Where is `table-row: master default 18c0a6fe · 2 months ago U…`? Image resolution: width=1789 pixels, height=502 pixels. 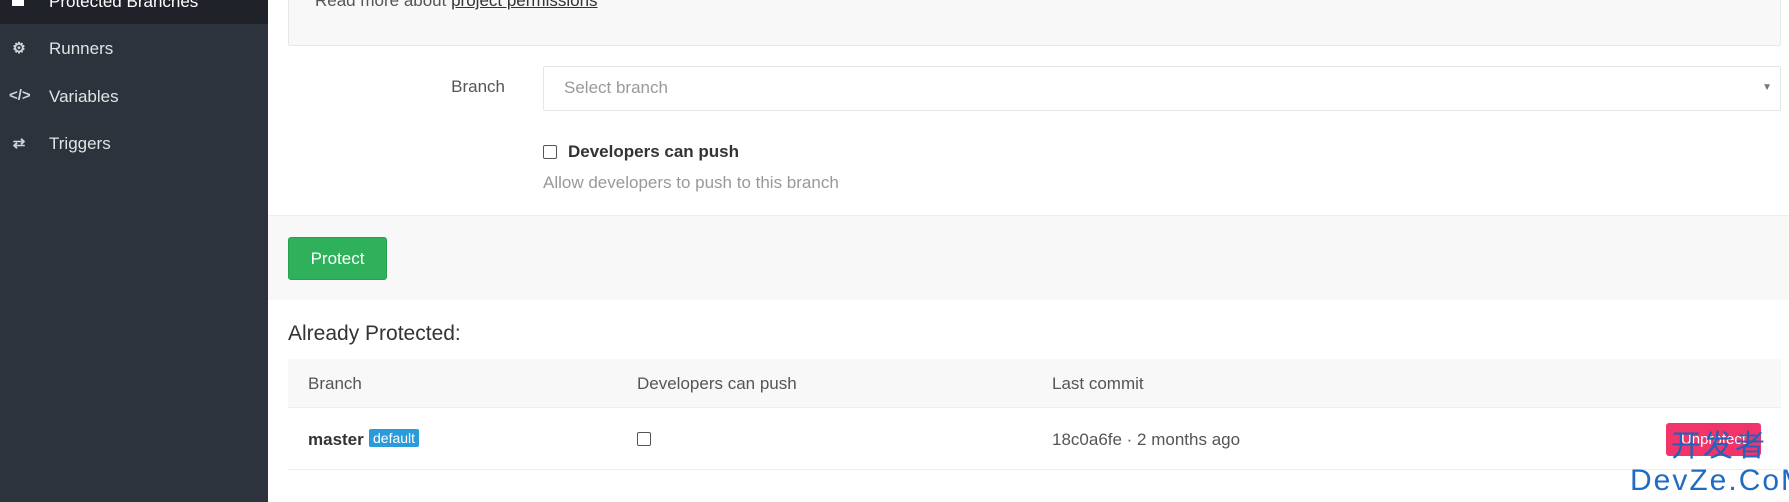 table-row: master default 18c0a6fe · 2 months ago U… is located at coordinates (1034, 439).